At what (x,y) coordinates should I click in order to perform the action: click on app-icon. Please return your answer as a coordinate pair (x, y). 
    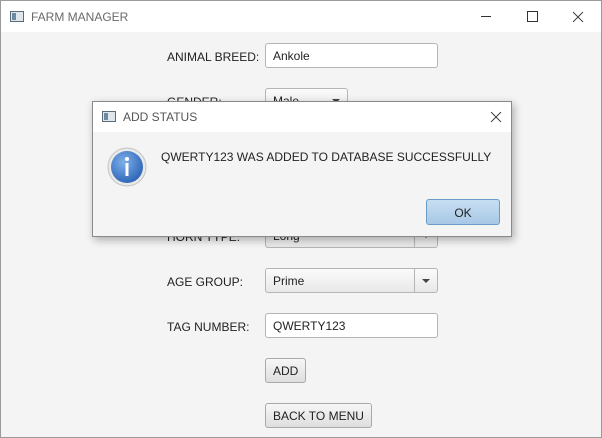
    Looking at the image, I should click on (17, 16).